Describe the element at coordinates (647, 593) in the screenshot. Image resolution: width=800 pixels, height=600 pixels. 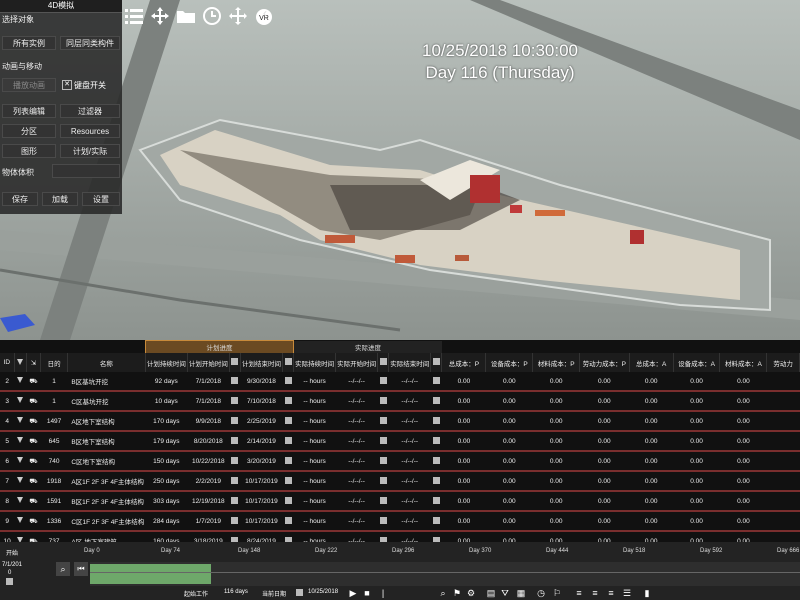
I see `export-icon: ▮` at that location.